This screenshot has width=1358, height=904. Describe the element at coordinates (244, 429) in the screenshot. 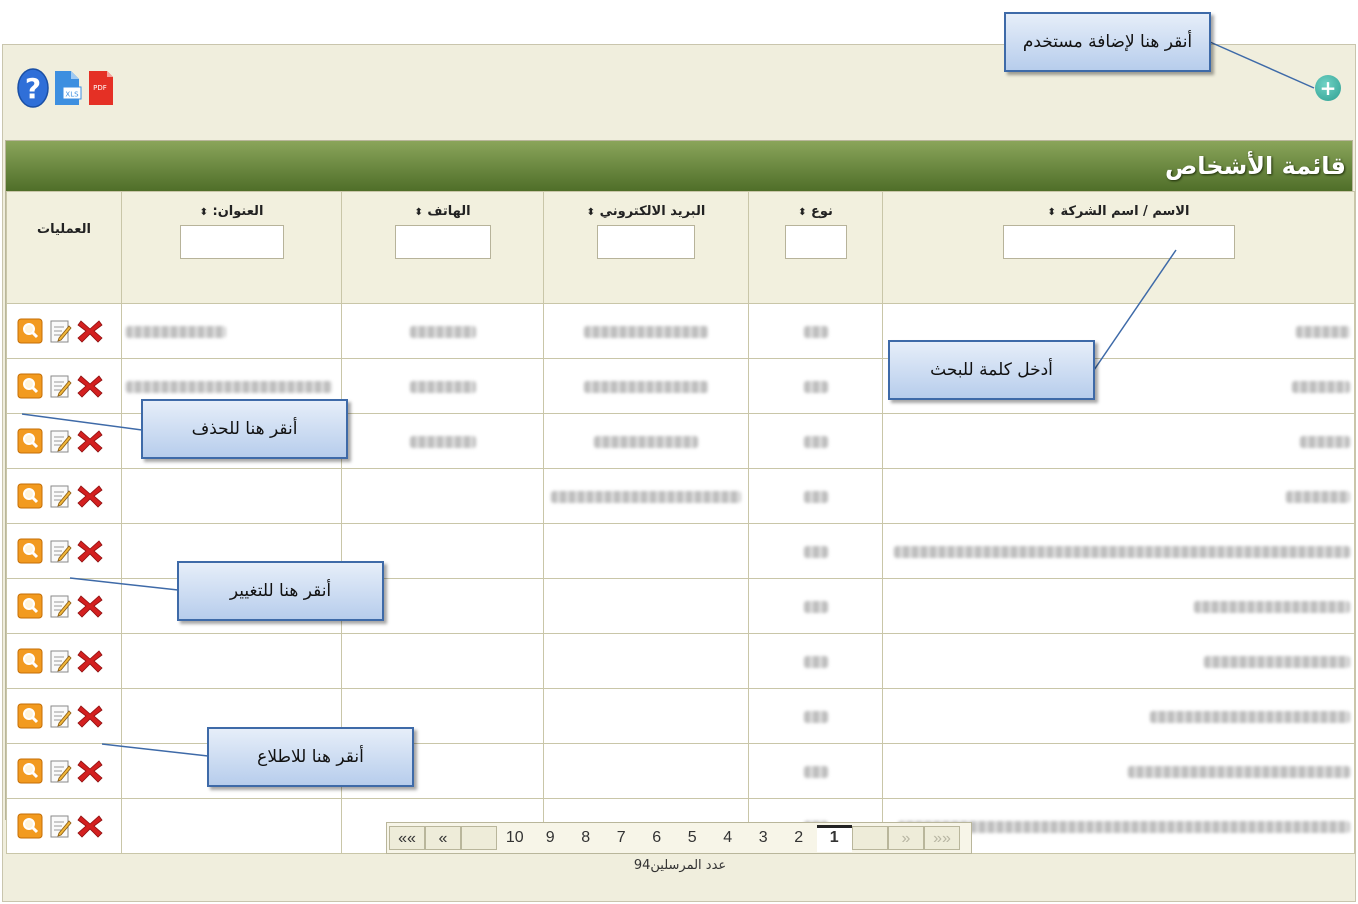

I see `callout-delete: أنقر هنا للحذف` at that location.